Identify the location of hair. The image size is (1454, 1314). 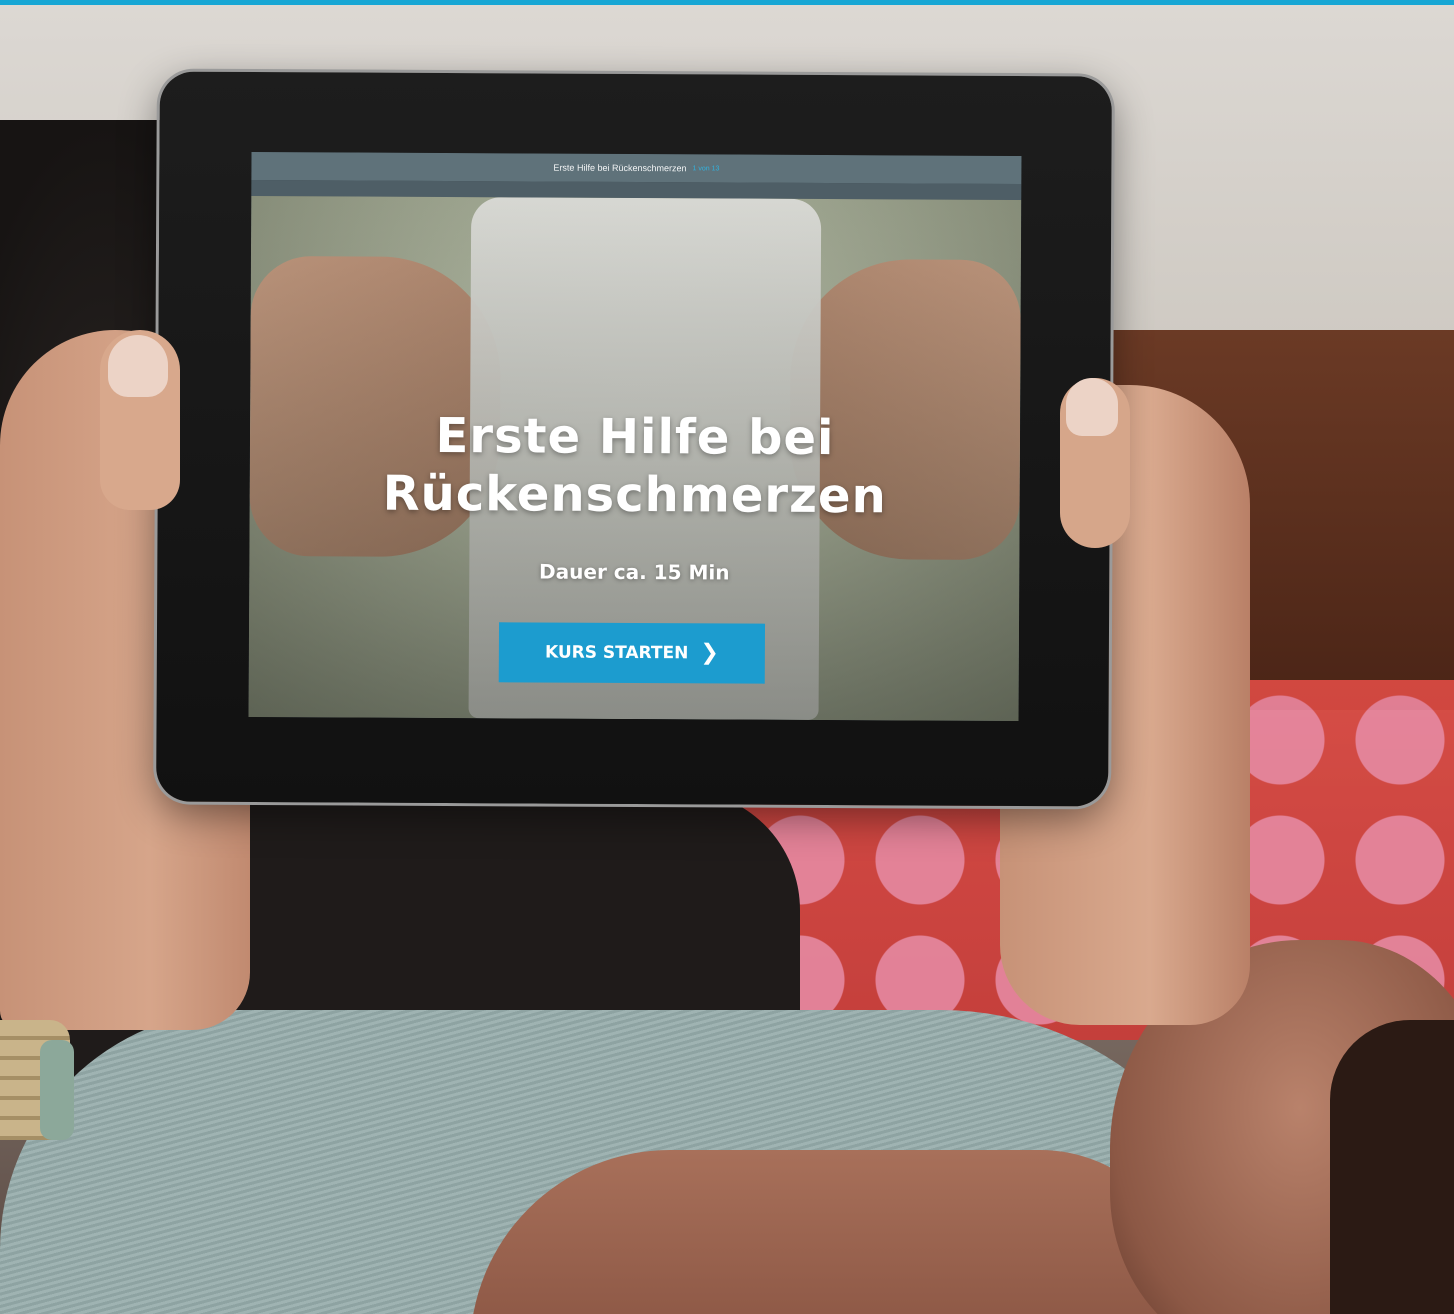
(1392, 1167).